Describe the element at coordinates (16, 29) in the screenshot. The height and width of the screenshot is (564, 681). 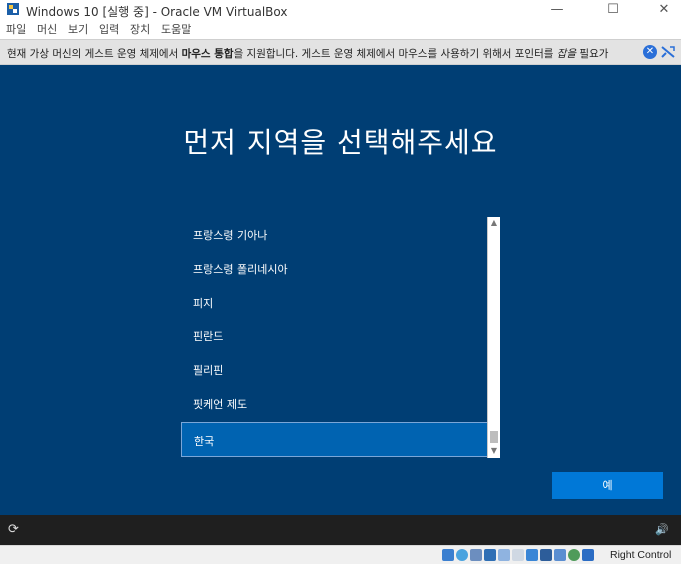
I see `menu-file: 파일` at that location.